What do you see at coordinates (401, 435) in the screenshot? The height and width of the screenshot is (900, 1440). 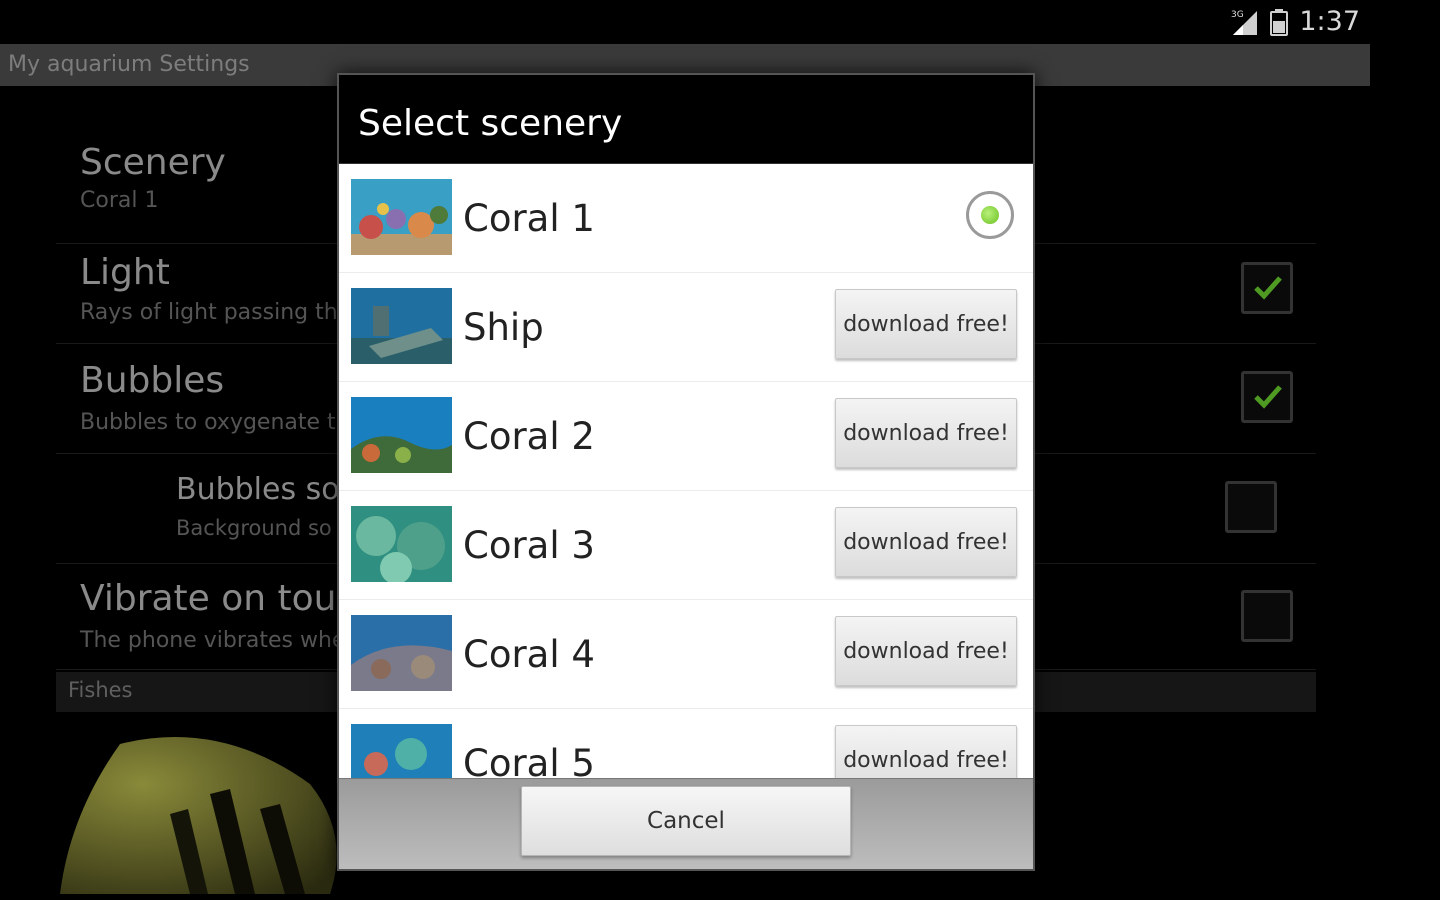 I see `coral-2-thumbnail` at bounding box center [401, 435].